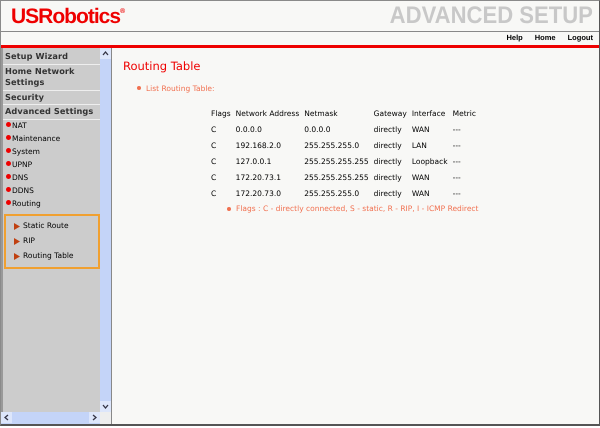  What do you see at coordinates (68, 16) in the screenshot?
I see `usrobotics-logo: USRobotics$^{®}$` at bounding box center [68, 16].